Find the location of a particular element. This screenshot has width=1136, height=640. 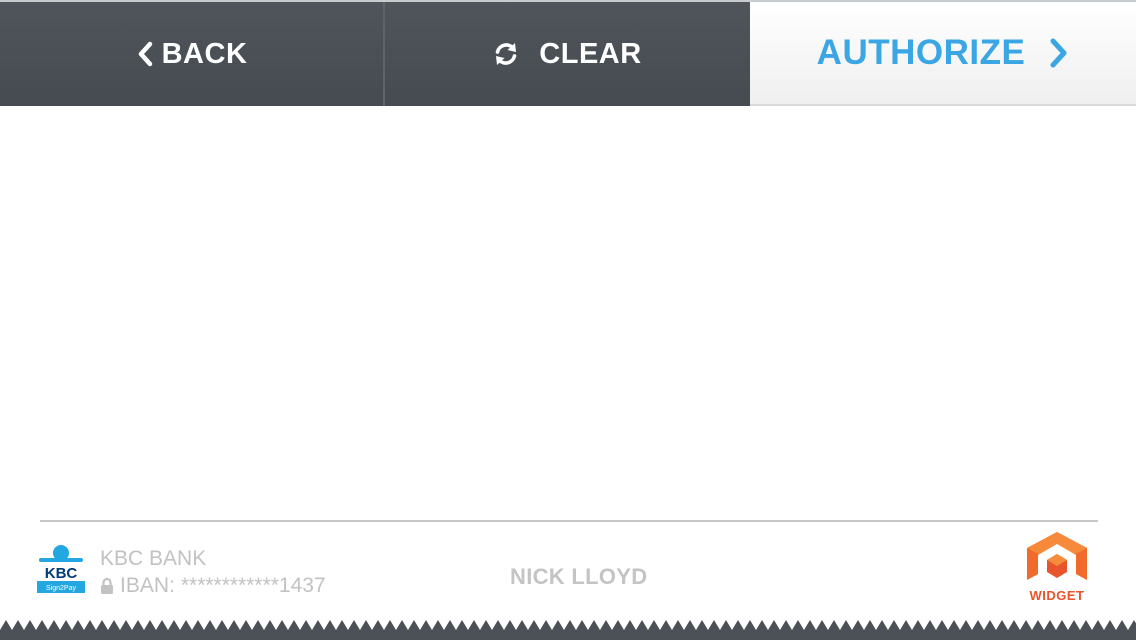

iban-row: IBAN: ************1437 is located at coordinates (213, 586).